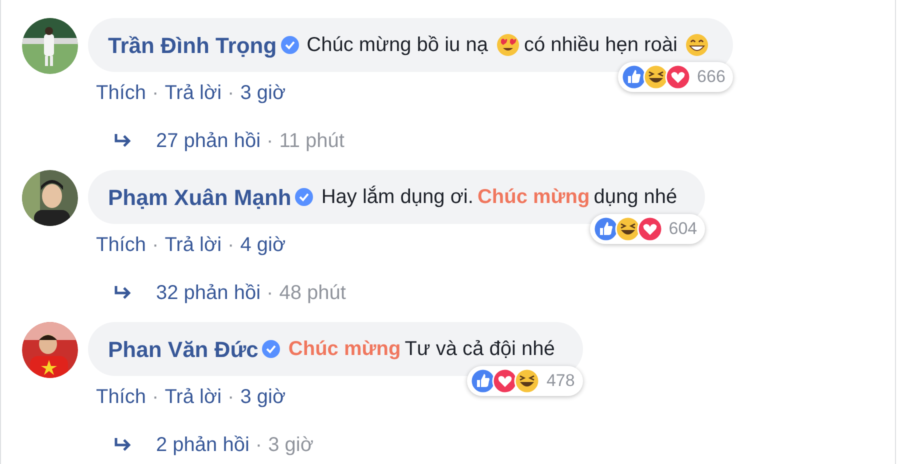 The width and height of the screenshot is (908, 464). Describe the element at coordinates (200, 197) in the screenshot. I see `author-name: Phạm Xuân Mạnh` at that location.